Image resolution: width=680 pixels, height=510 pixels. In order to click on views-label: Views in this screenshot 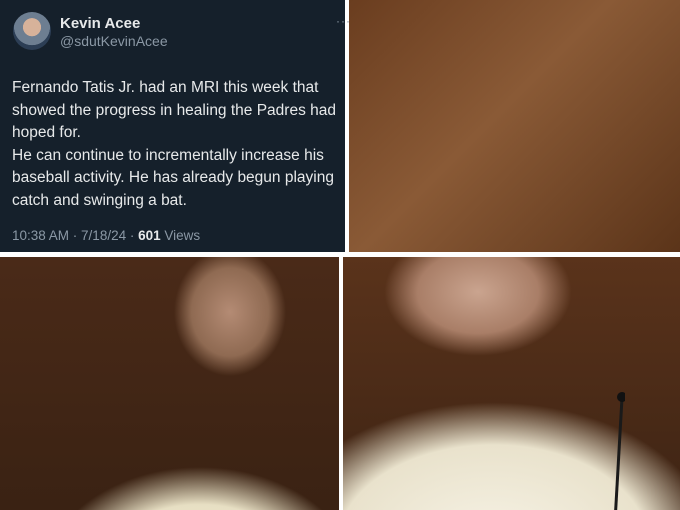, I will do `click(180, 235)`.